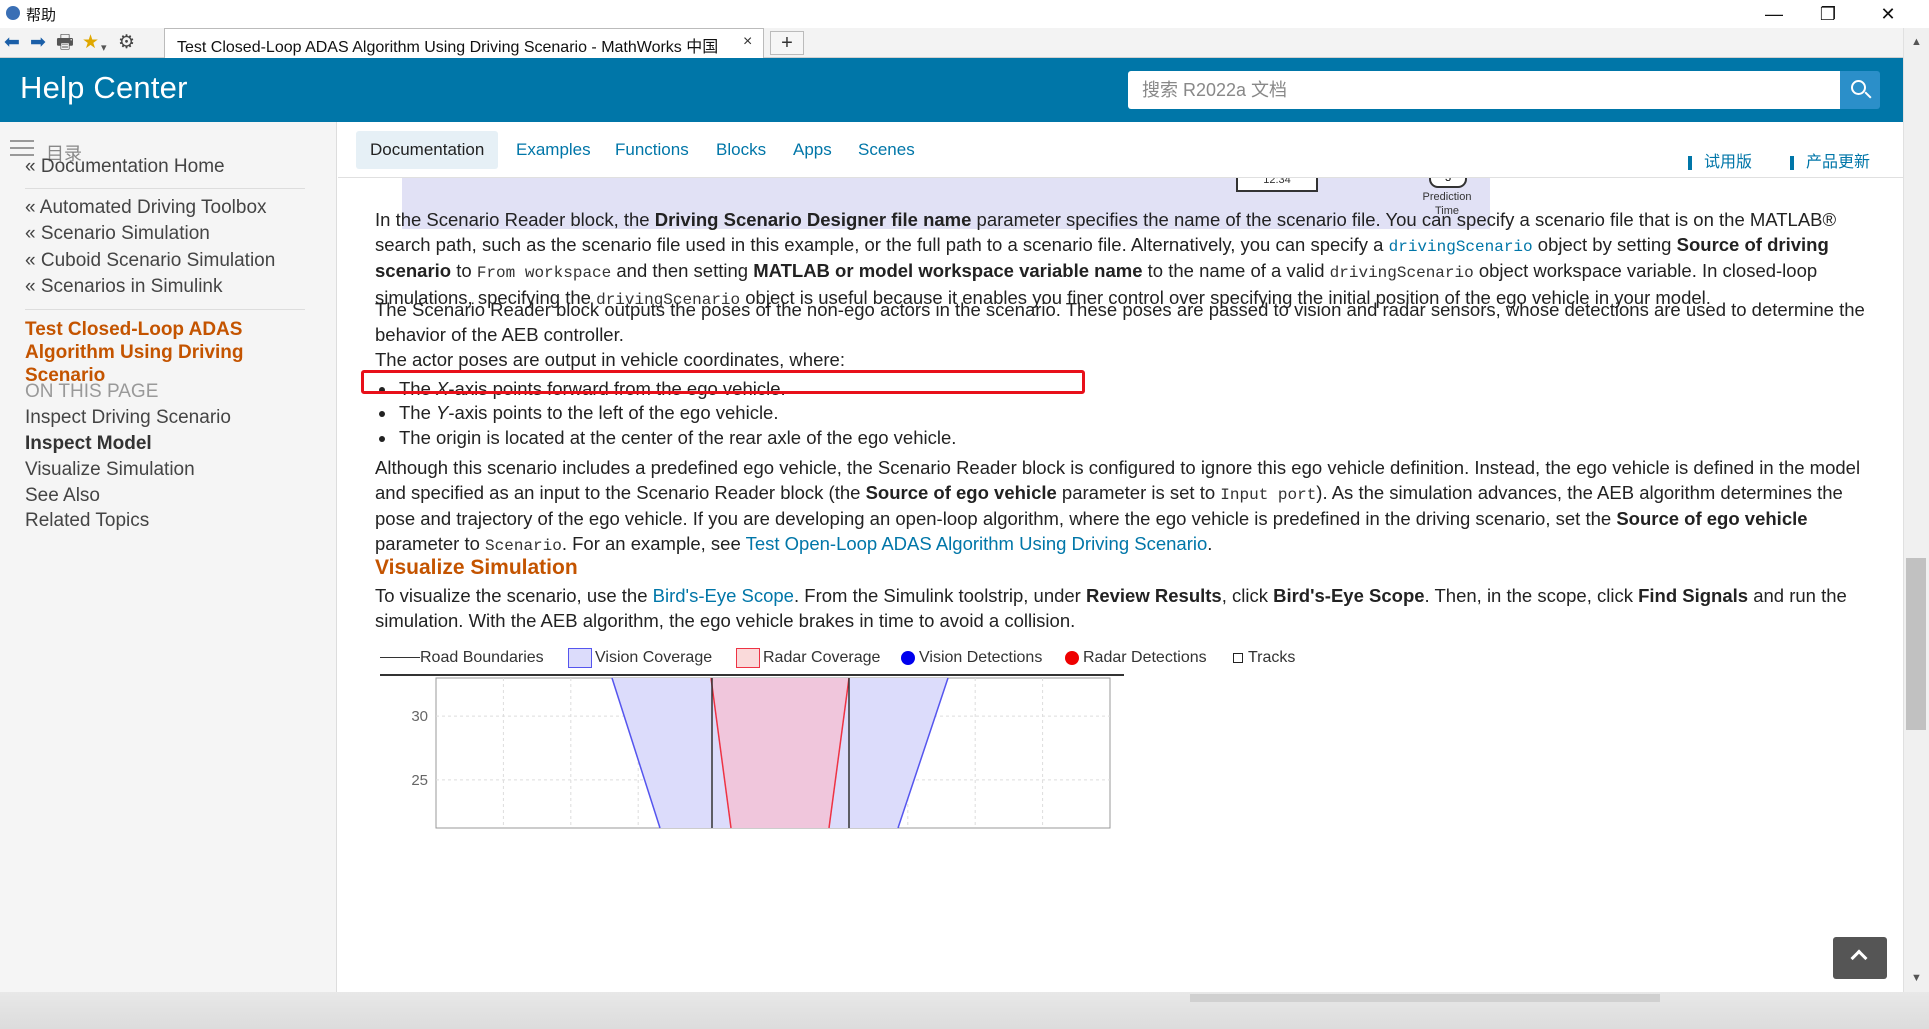  What do you see at coordinates (1888, 14) in the screenshot?
I see `close-window-button: ✕` at bounding box center [1888, 14].